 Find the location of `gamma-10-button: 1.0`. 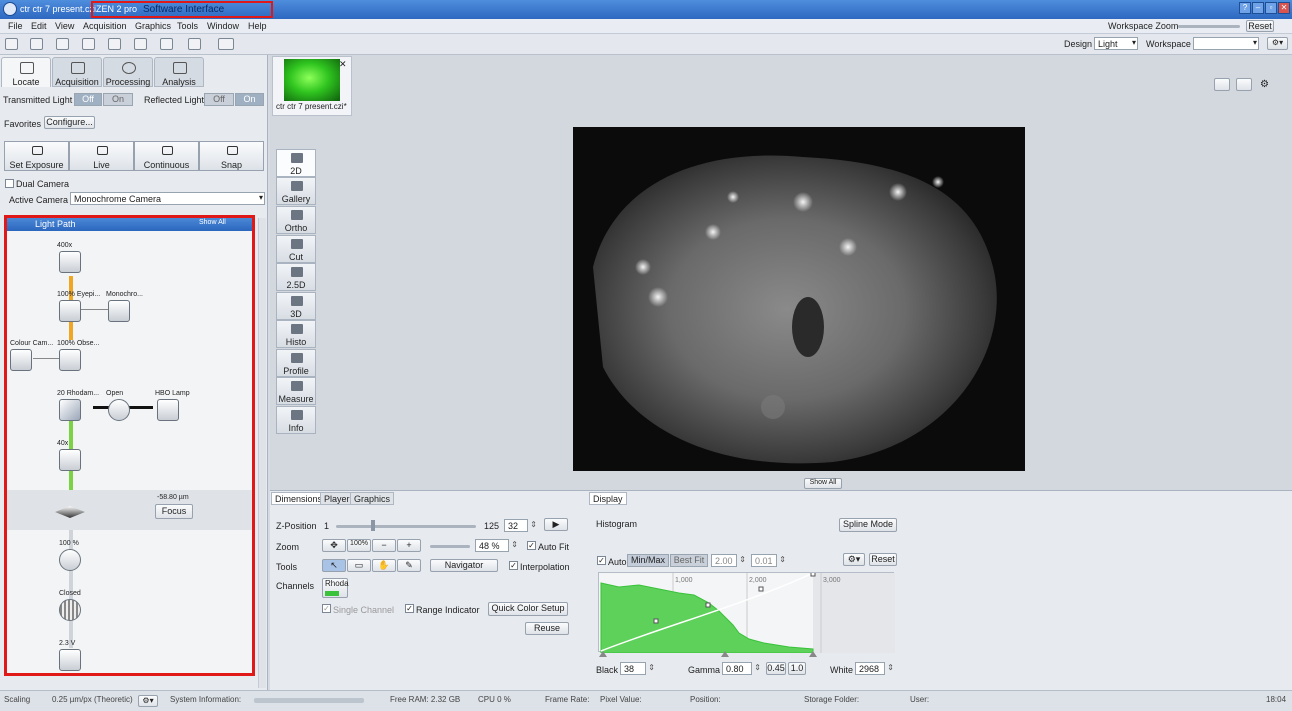

gamma-10-button: 1.0 is located at coordinates (797, 668).